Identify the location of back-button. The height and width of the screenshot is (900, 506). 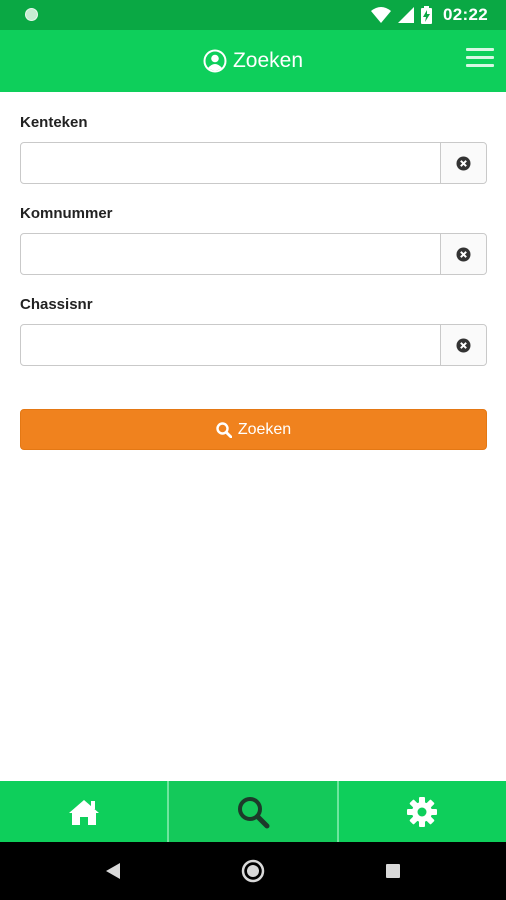
(113, 871).